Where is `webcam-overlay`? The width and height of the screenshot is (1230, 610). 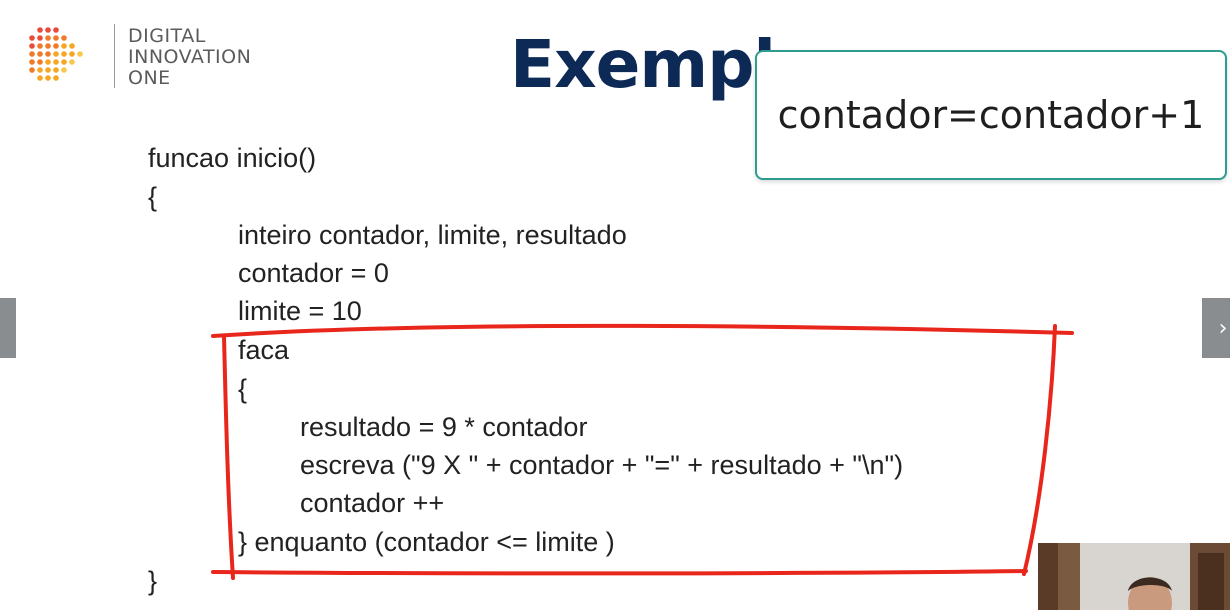 webcam-overlay is located at coordinates (1134, 576).